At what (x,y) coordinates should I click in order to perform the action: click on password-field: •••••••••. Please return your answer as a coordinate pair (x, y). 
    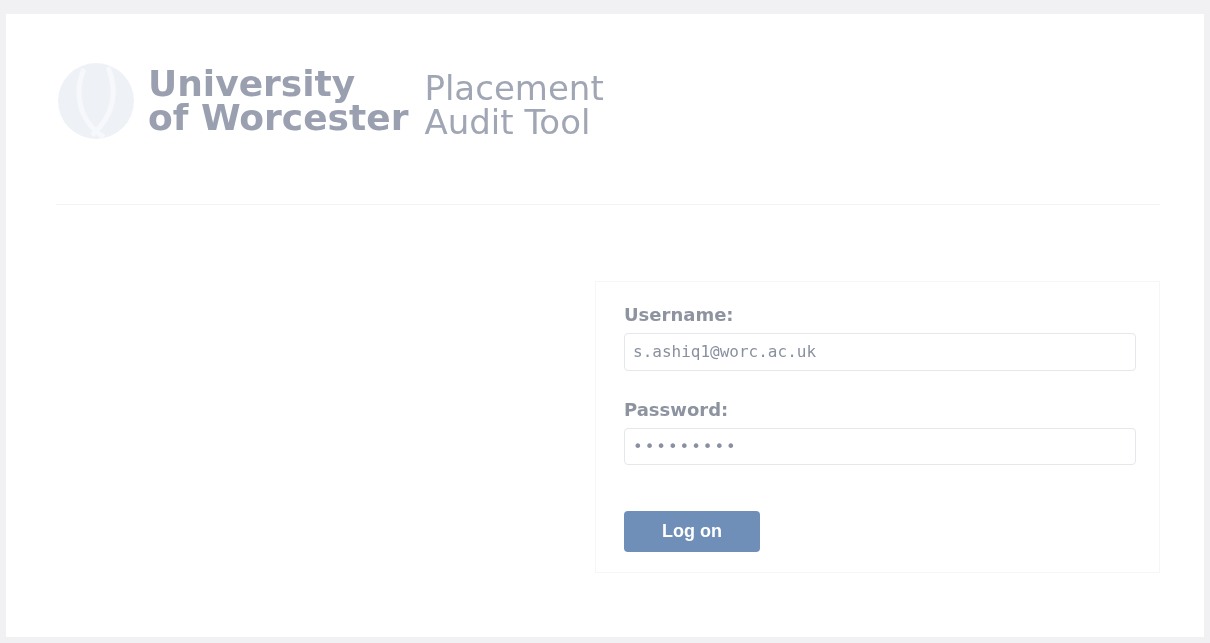
    Looking at the image, I should click on (880, 446).